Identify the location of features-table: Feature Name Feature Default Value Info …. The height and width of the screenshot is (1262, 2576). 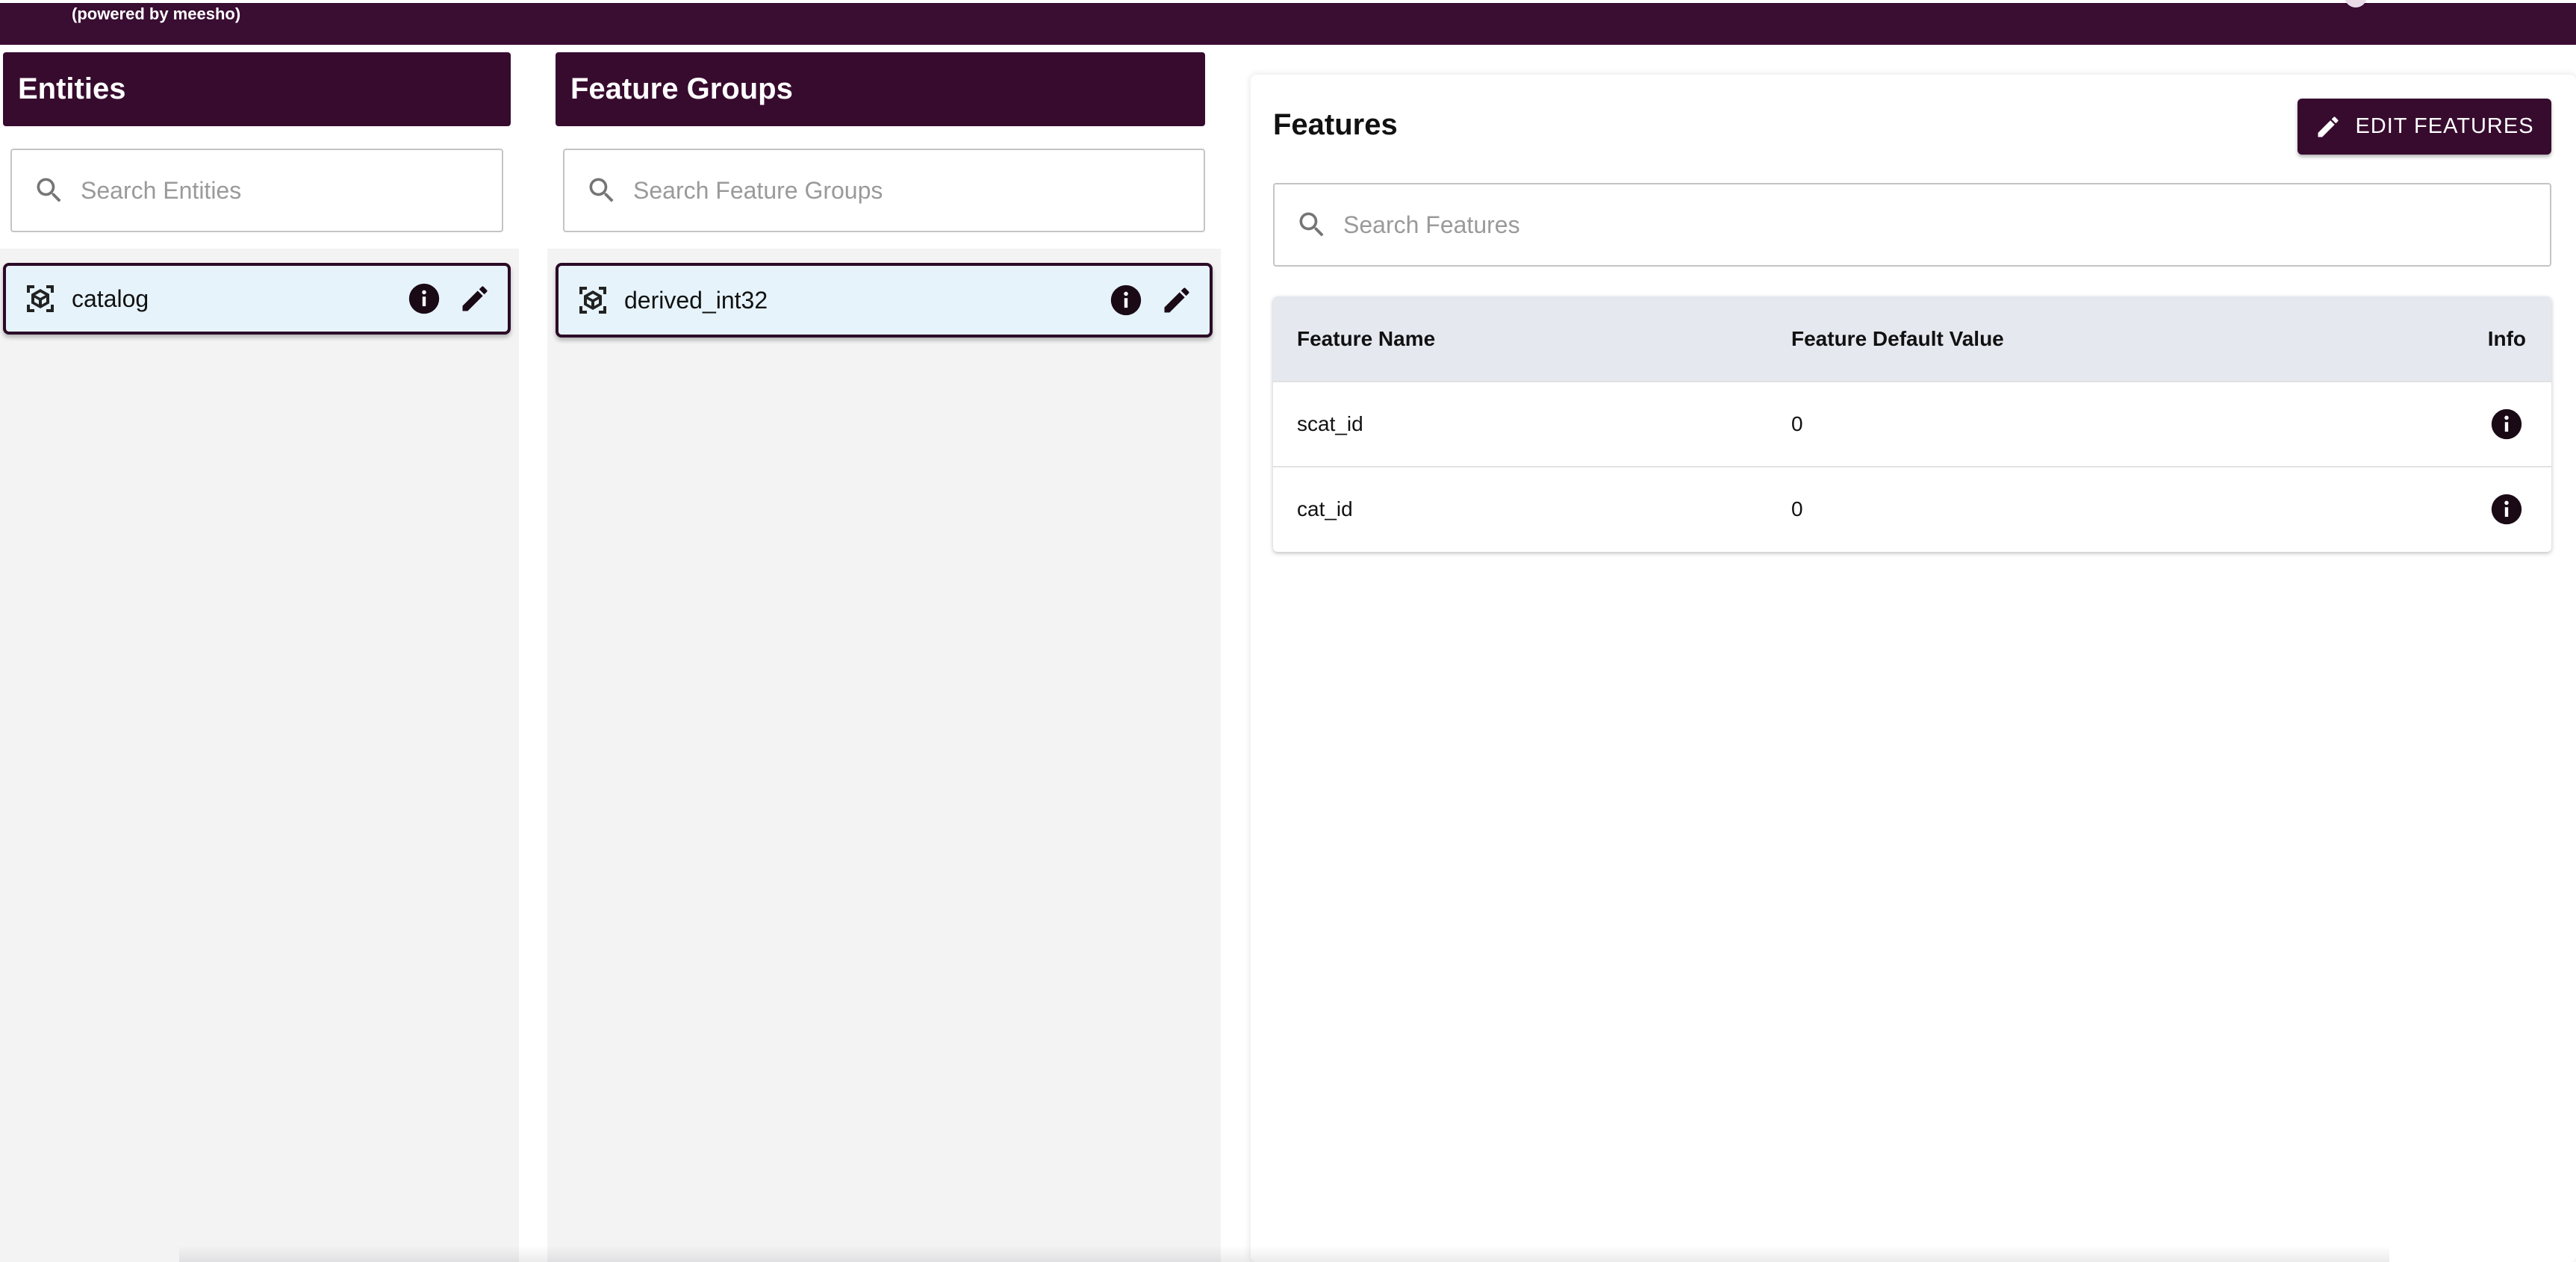
(1912, 424).